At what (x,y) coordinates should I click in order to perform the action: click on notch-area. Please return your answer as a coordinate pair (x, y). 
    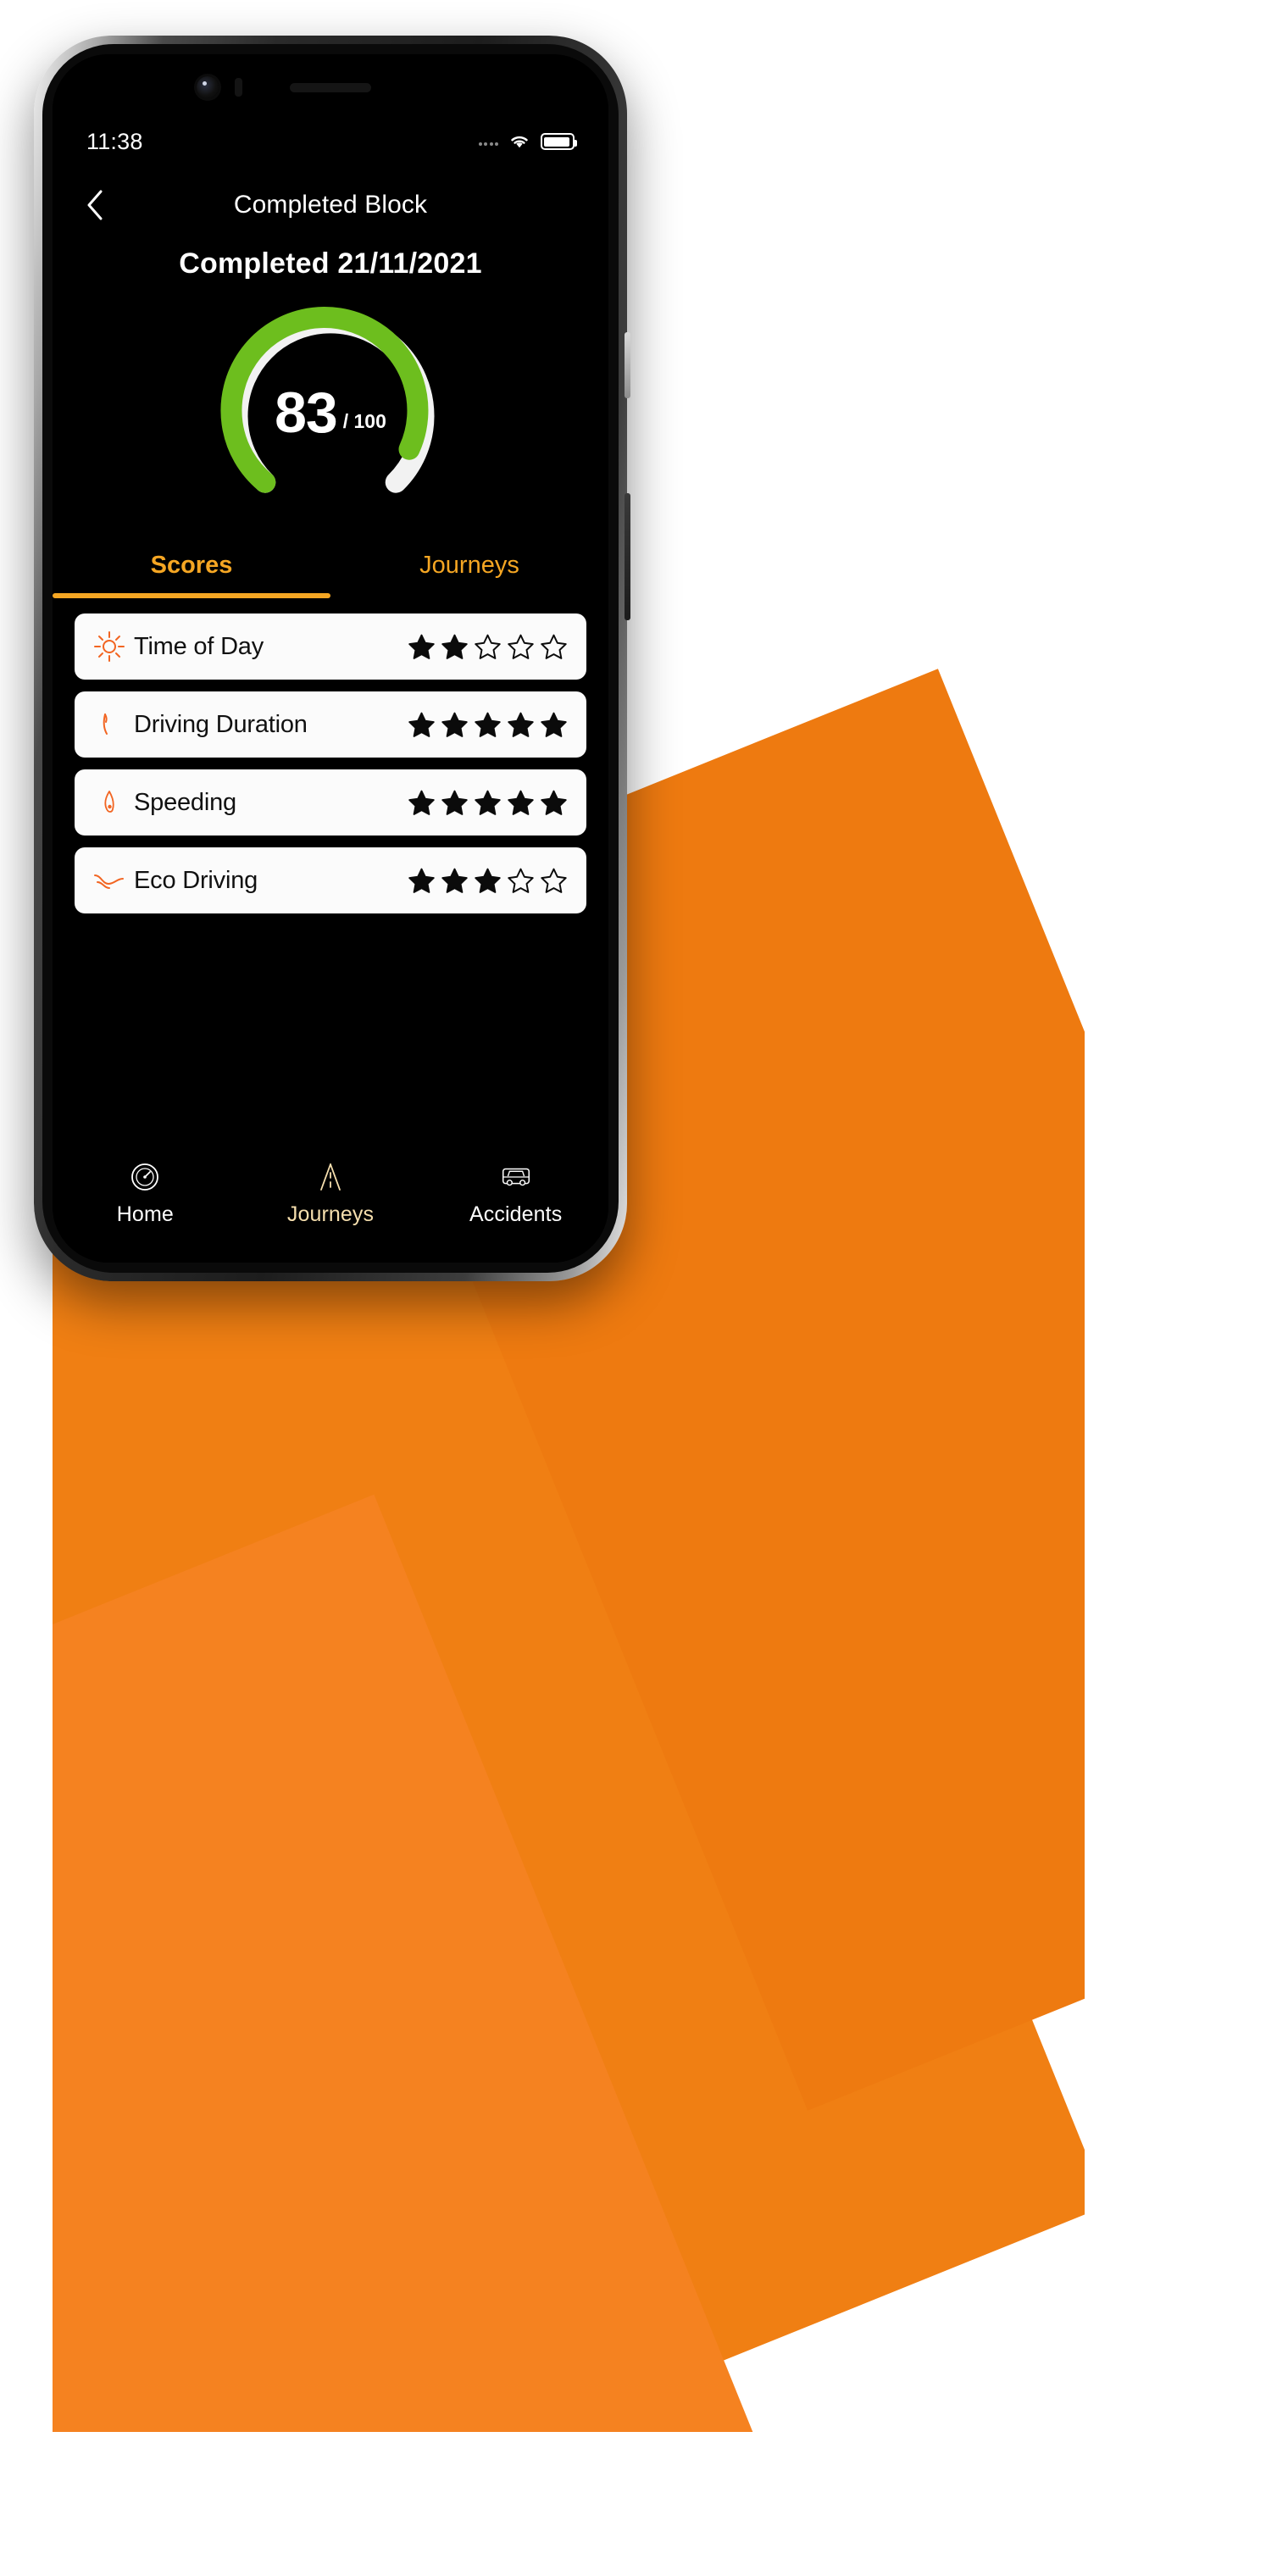
    Looking at the image, I should click on (330, 84).